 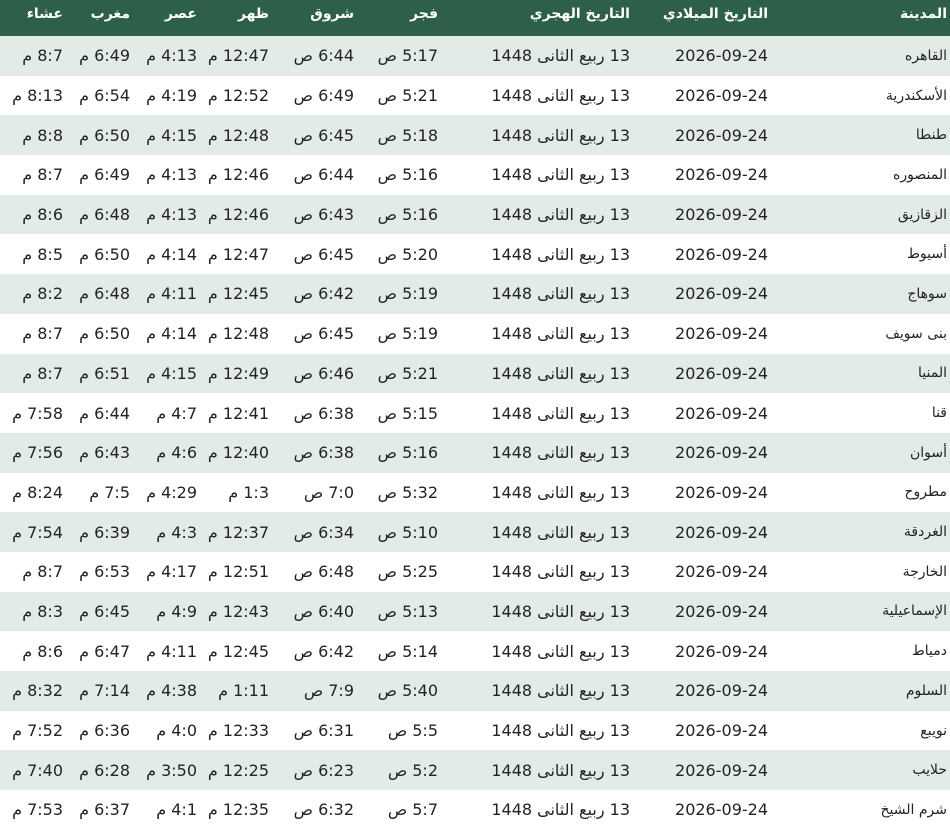 I want to click on cell-city: الأسكندرية, so click(x=916, y=95).